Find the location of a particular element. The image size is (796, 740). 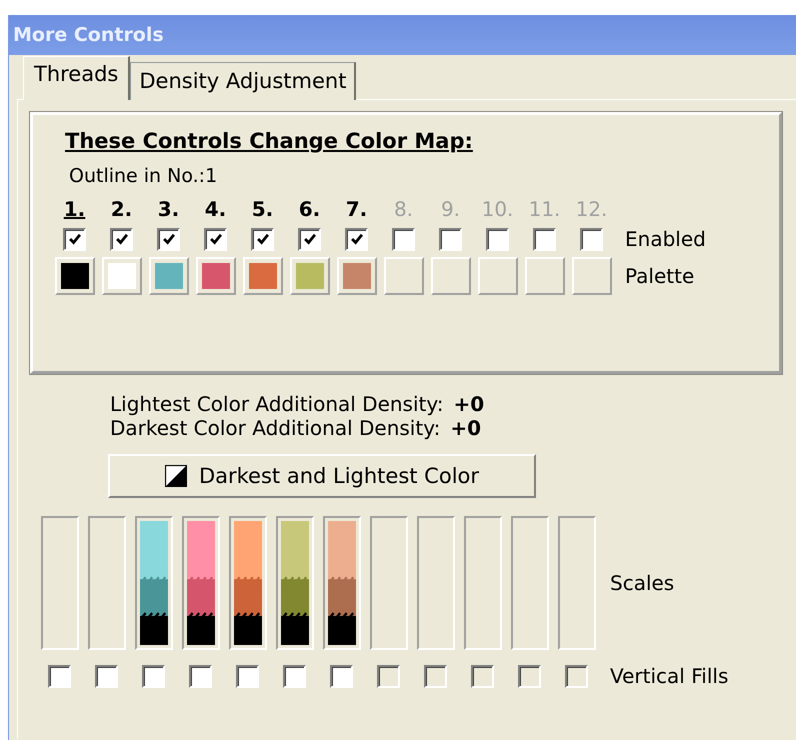

contrast-icon is located at coordinates (175, 476).